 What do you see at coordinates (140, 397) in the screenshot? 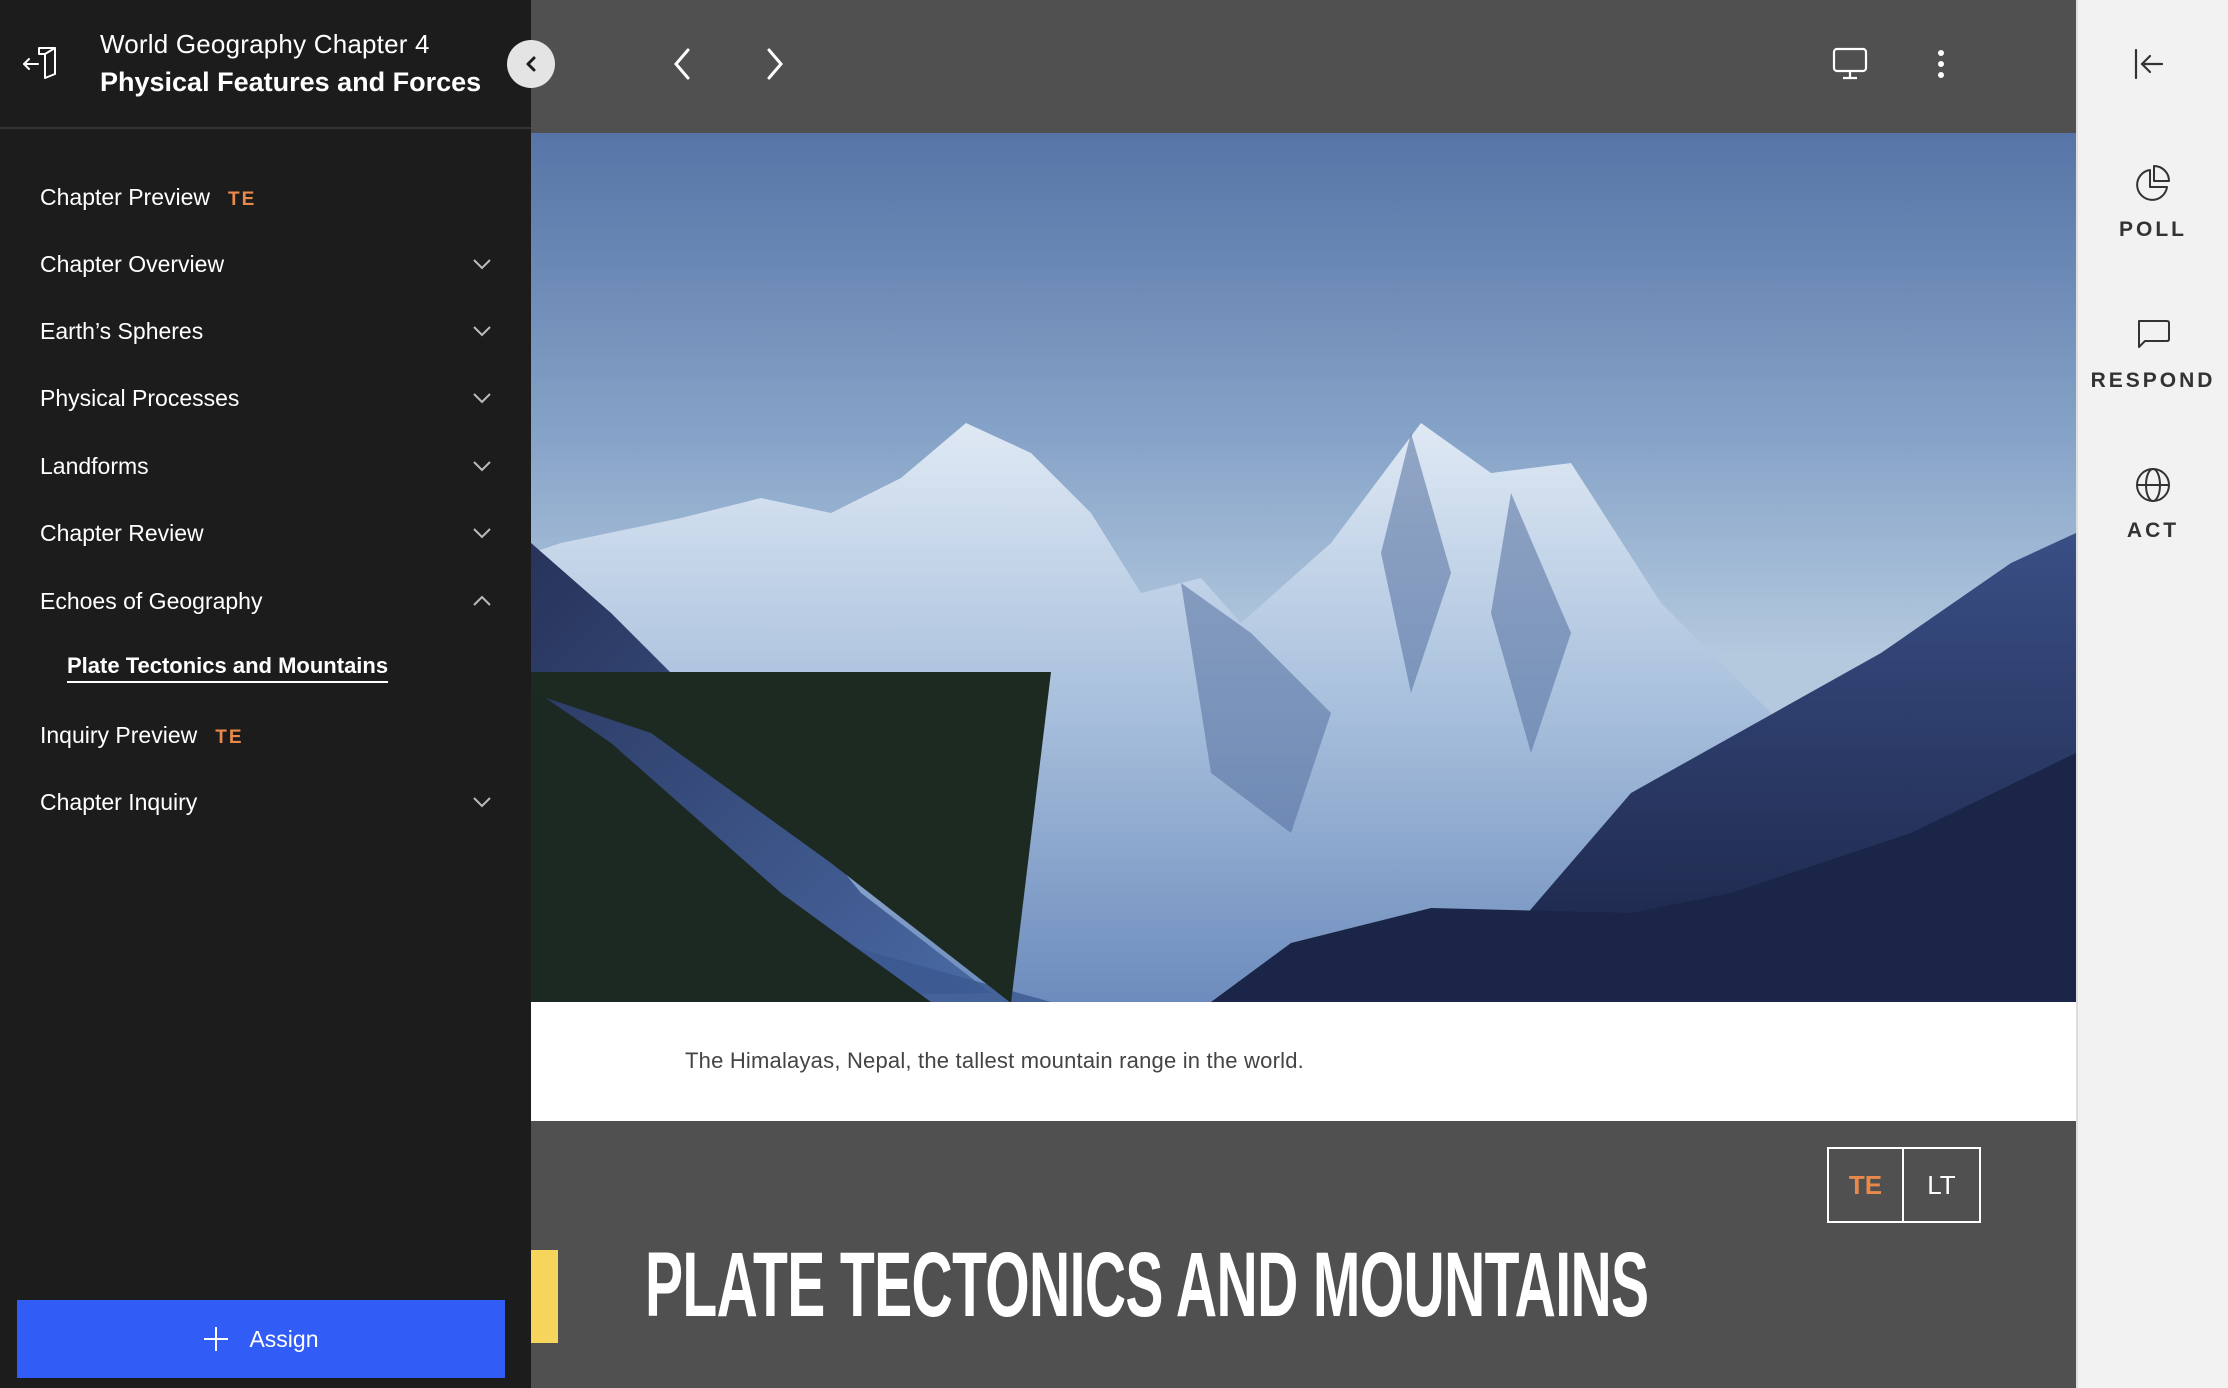
I see `sidebar-item-label: Physical Processes` at bounding box center [140, 397].